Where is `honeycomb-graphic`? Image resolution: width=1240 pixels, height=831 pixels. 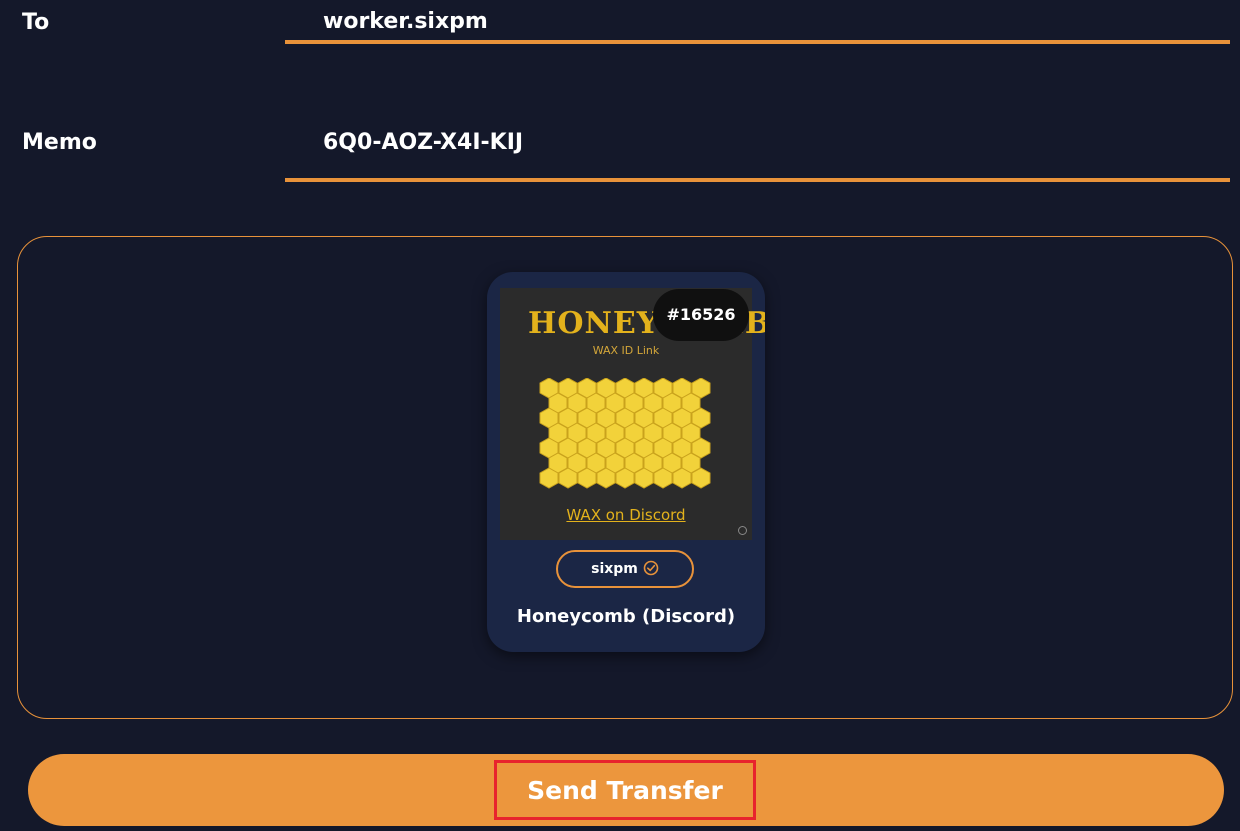
honeycomb-graphic is located at coordinates (625, 433).